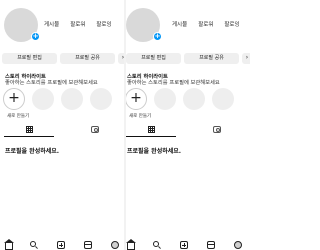 This screenshot has width=320, height=250. What do you see at coordinates (246, 58) in the screenshot?
I see `add-person-icon: ›` at bounding box center [246, 58].